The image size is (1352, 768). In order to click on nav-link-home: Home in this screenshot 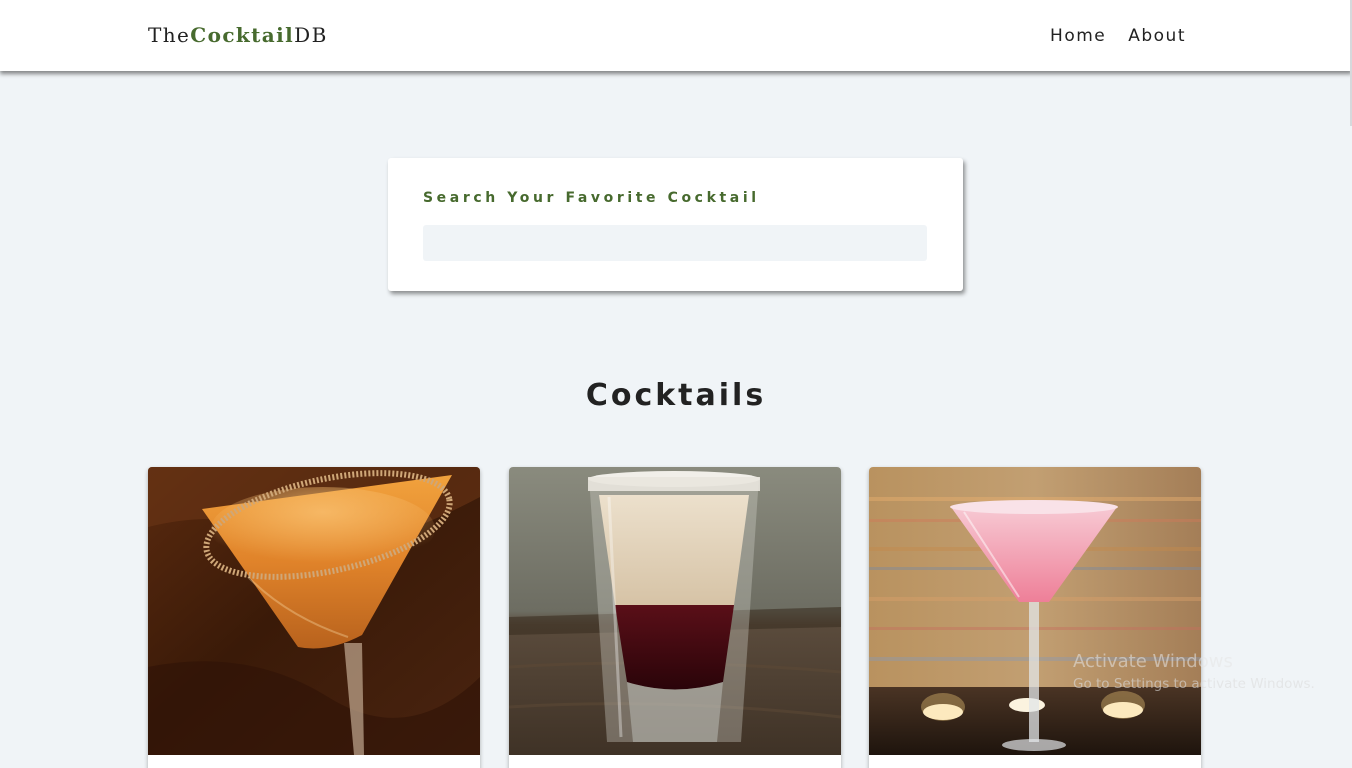, I will do `click(1078, 36)`.